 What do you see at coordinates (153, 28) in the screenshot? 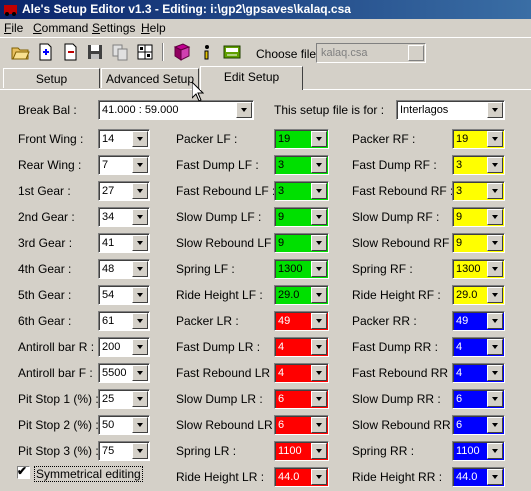
I see `menu-help: Help` at bounding box center [153, 28].